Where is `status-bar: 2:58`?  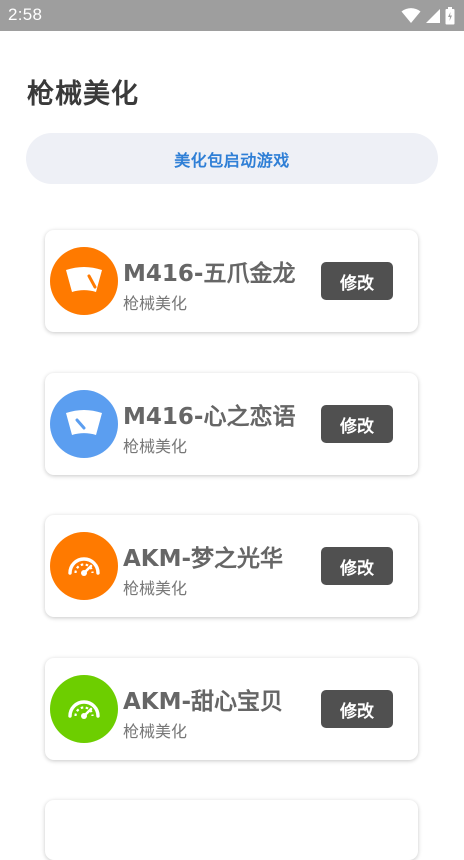
status-bar: 2:58 is located at coordinates (232, 15).